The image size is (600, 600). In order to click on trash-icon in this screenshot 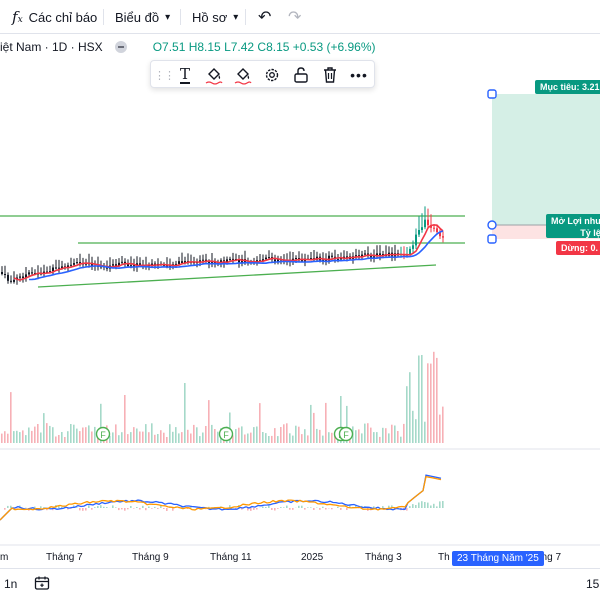, I will do `click(330, 75)`.